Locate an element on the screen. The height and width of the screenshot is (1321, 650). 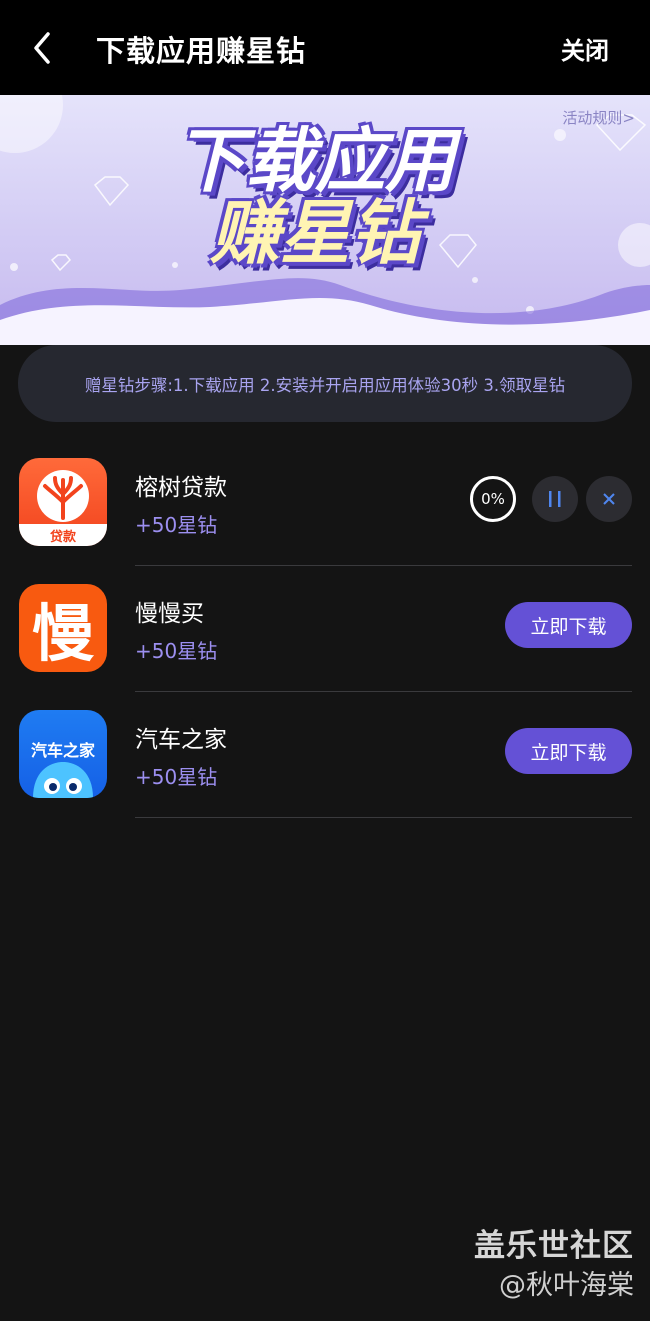
app-name: 汽车之家 is located at coordinates (181, 740).